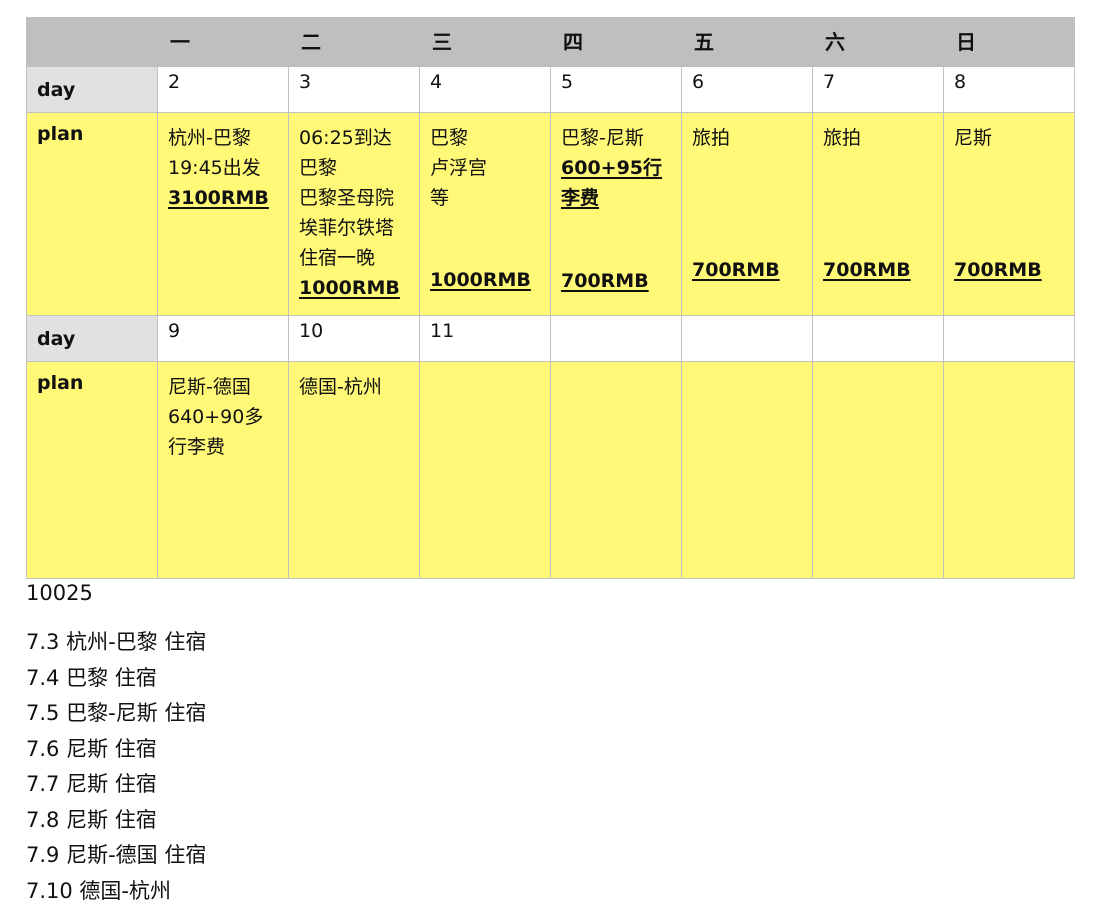  Describe the element at coordinates (223, 470) in the screenshot. I see `plan-cell: 尼斯-德国 640+90多 行李费` at that location.